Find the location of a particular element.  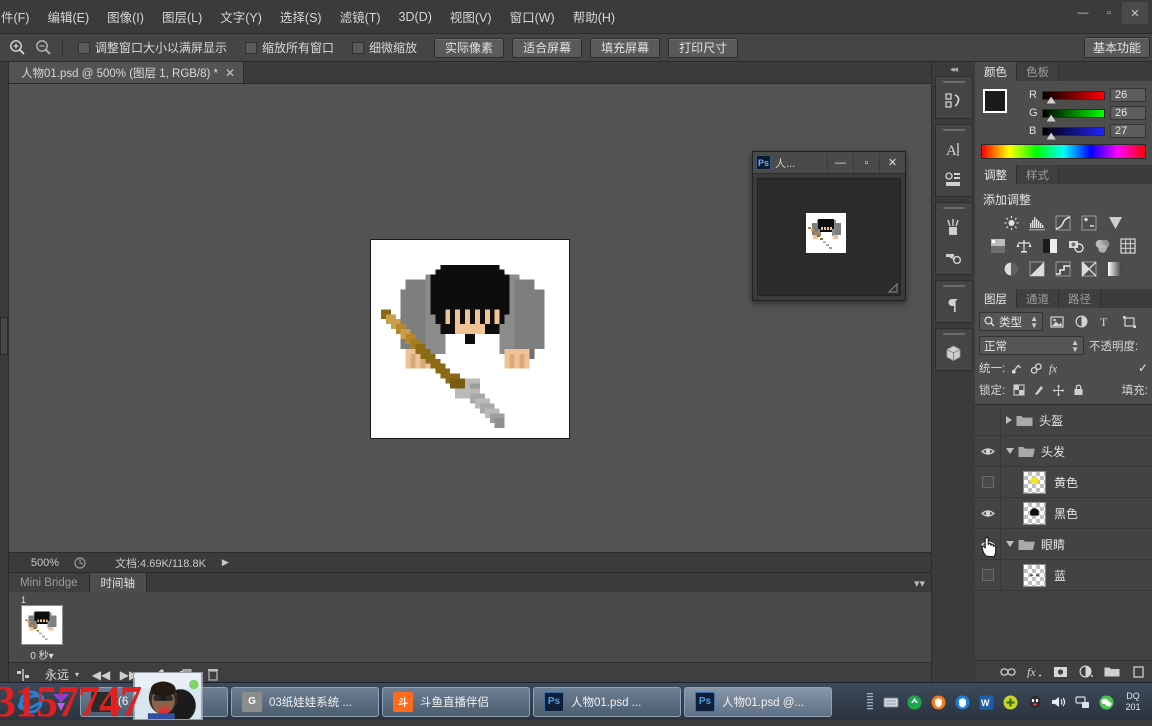

tools-panel is located at coordinates (4, 372).